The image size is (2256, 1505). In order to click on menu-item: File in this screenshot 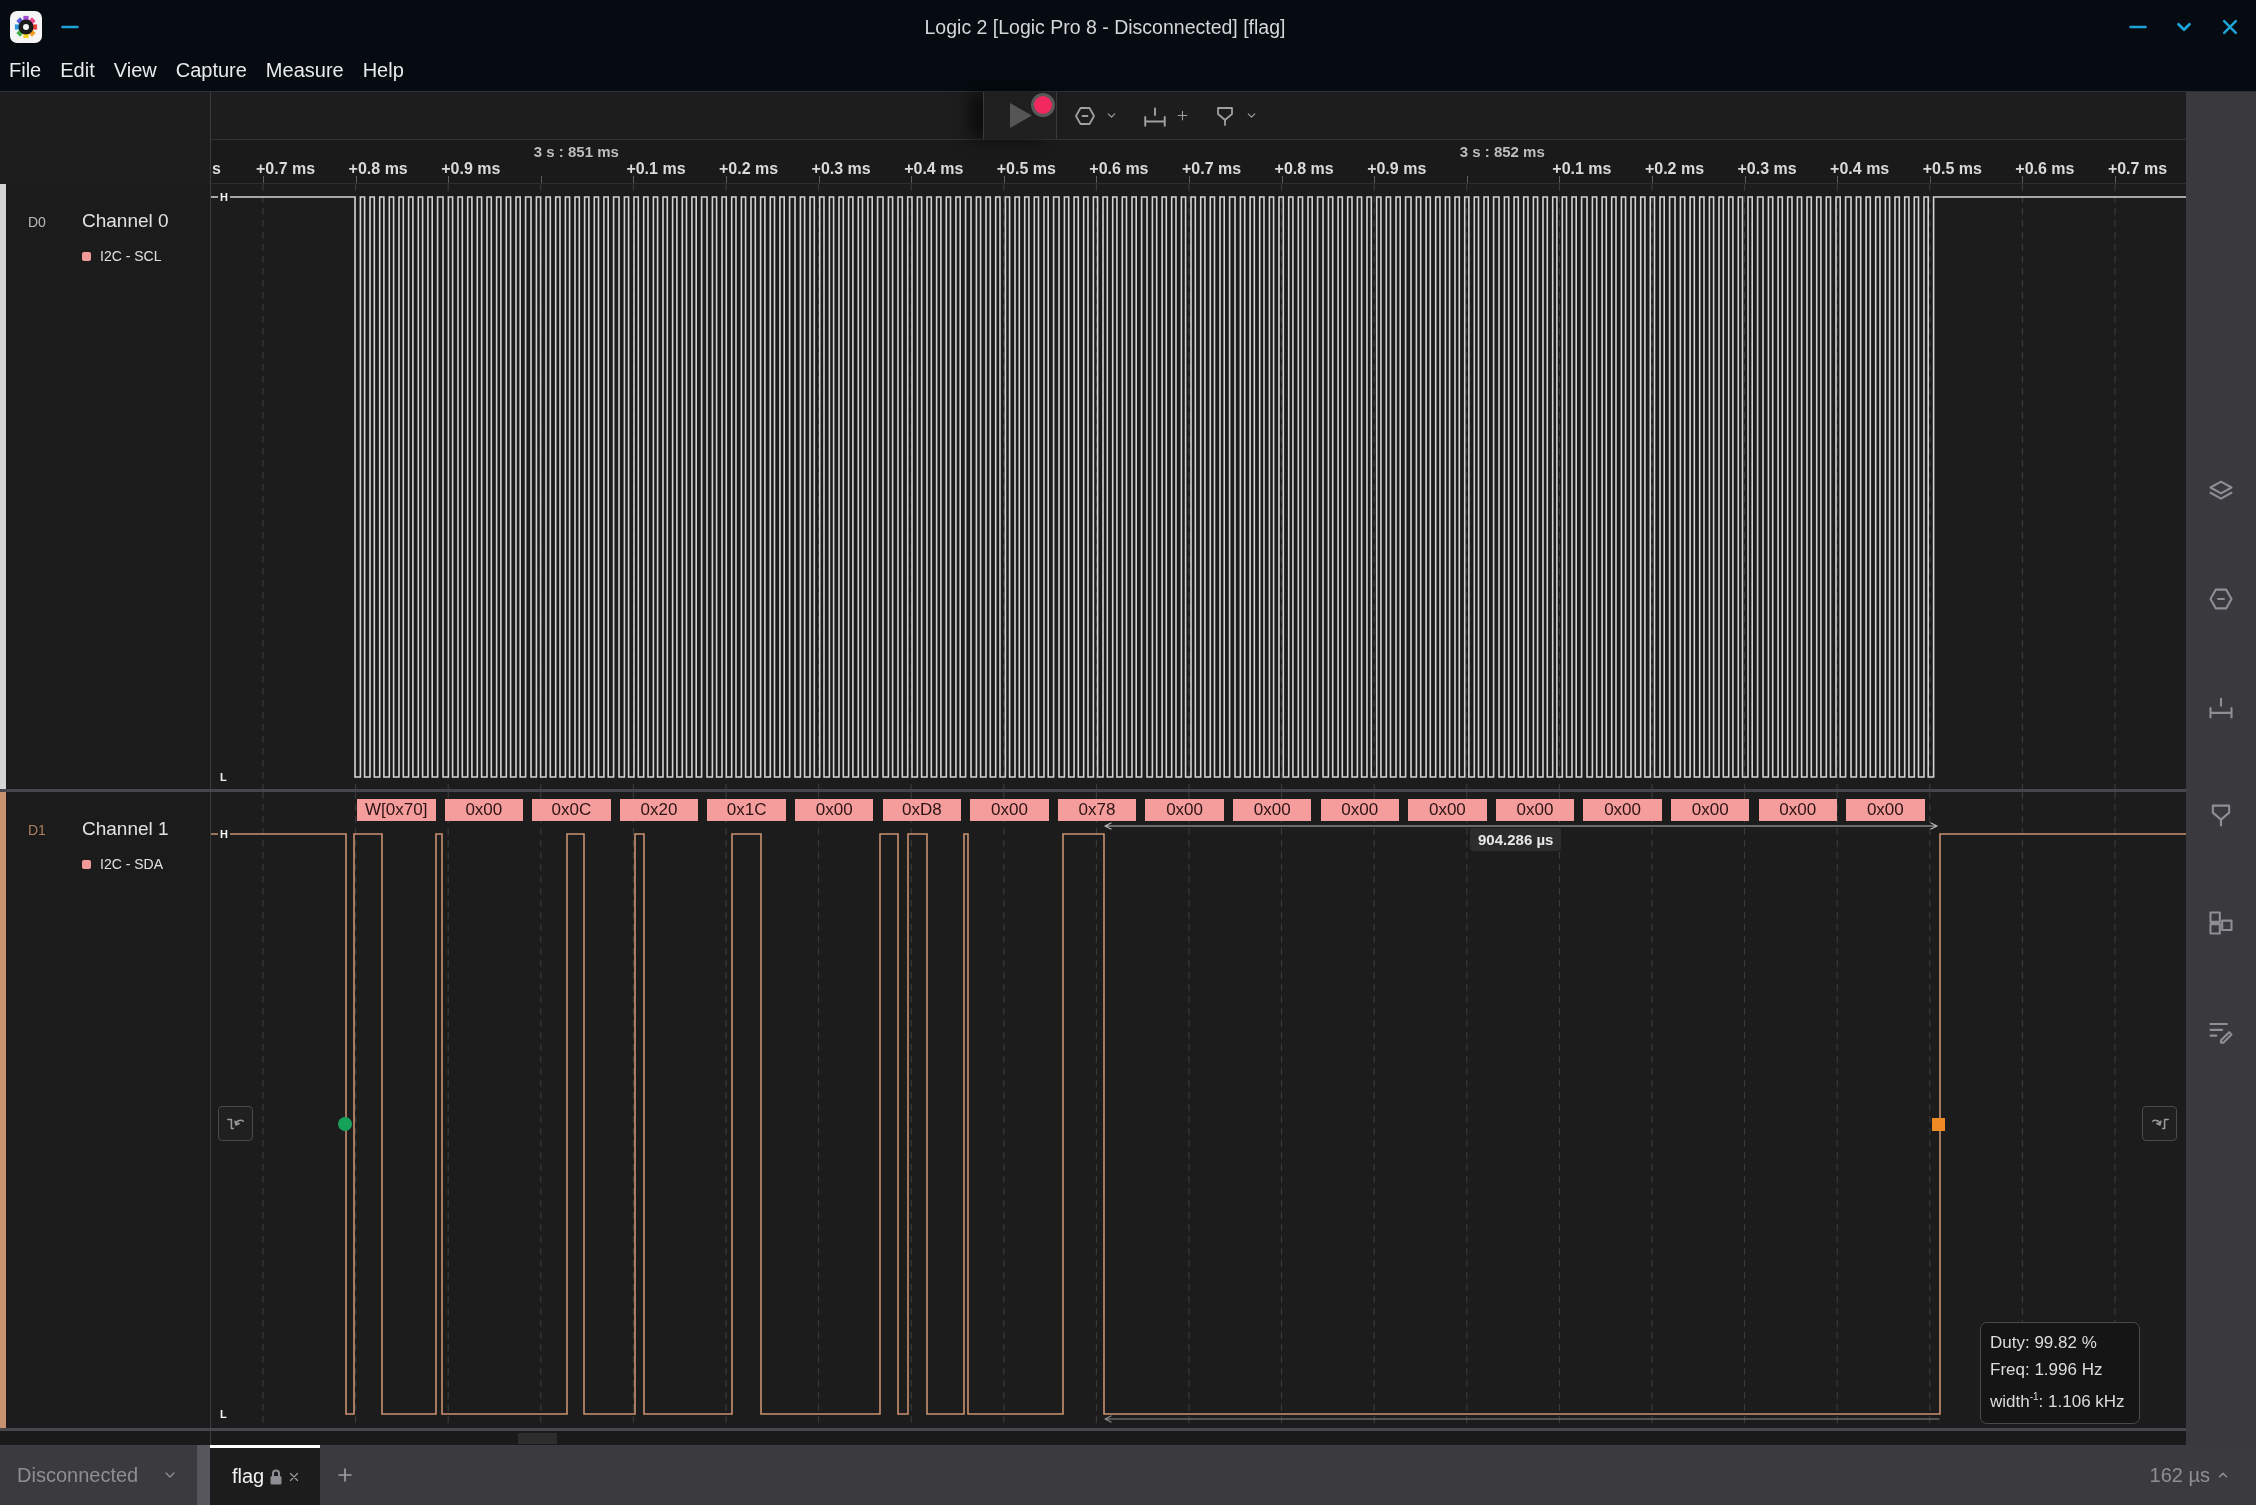, I will do `click(25, 70)`.